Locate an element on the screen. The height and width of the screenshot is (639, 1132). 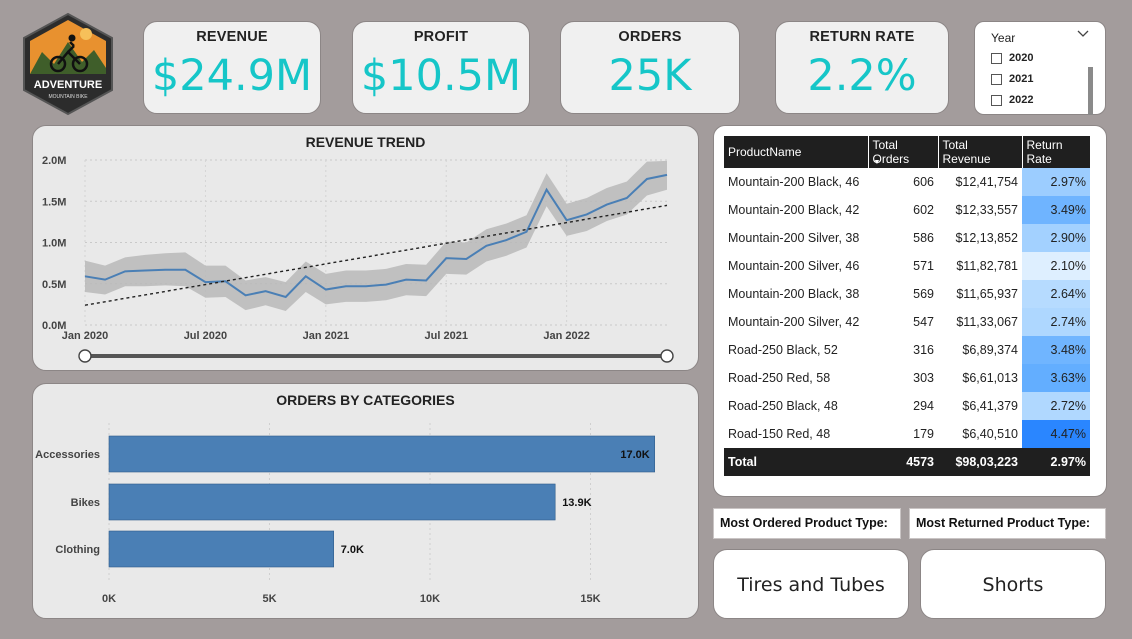
table-row: Road-250 Black, 48 294 $6,41,379 2.72% is located at coordinates (907, 406).